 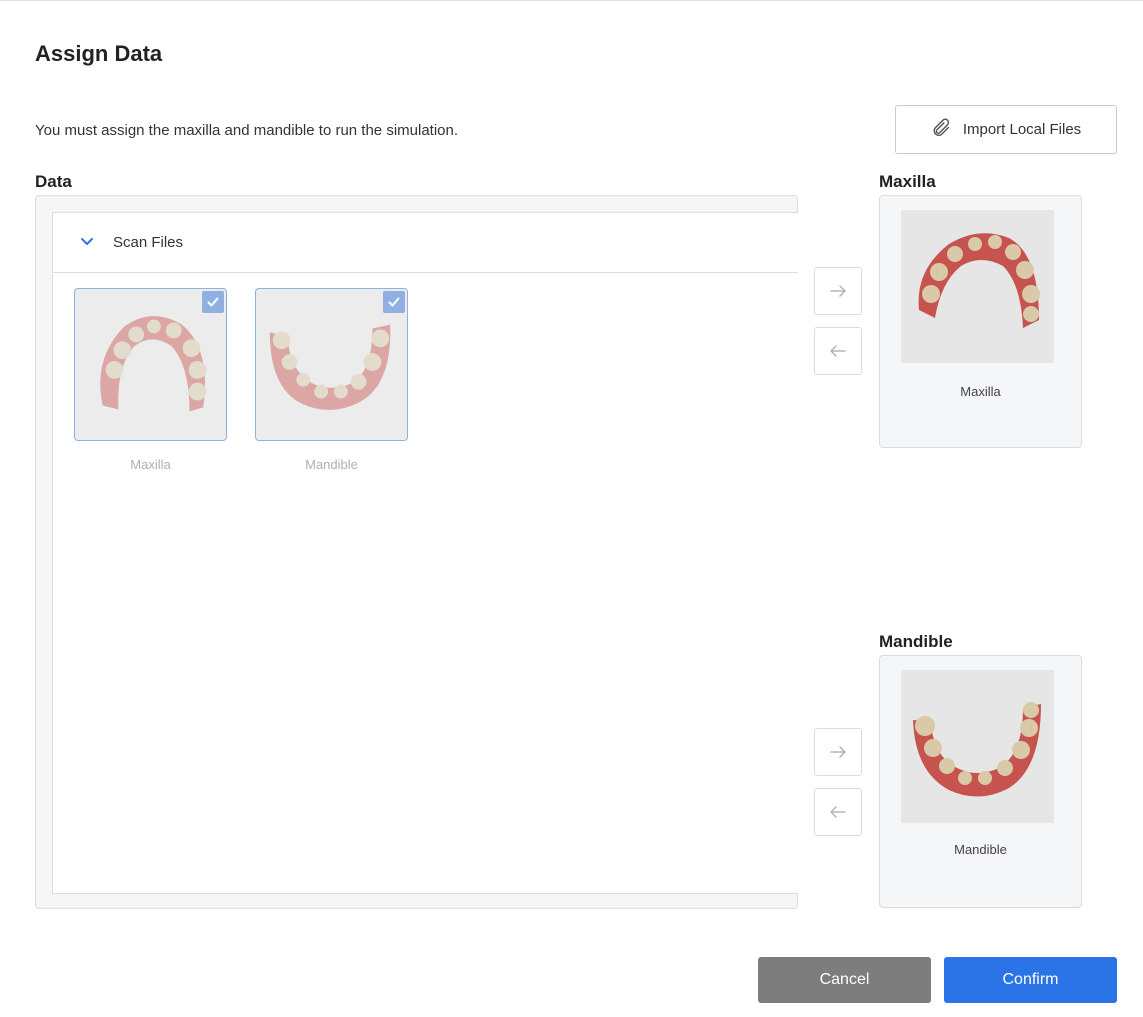 I want to click on file-label-maxilla: Maxilla, so click(x=150, y=464).